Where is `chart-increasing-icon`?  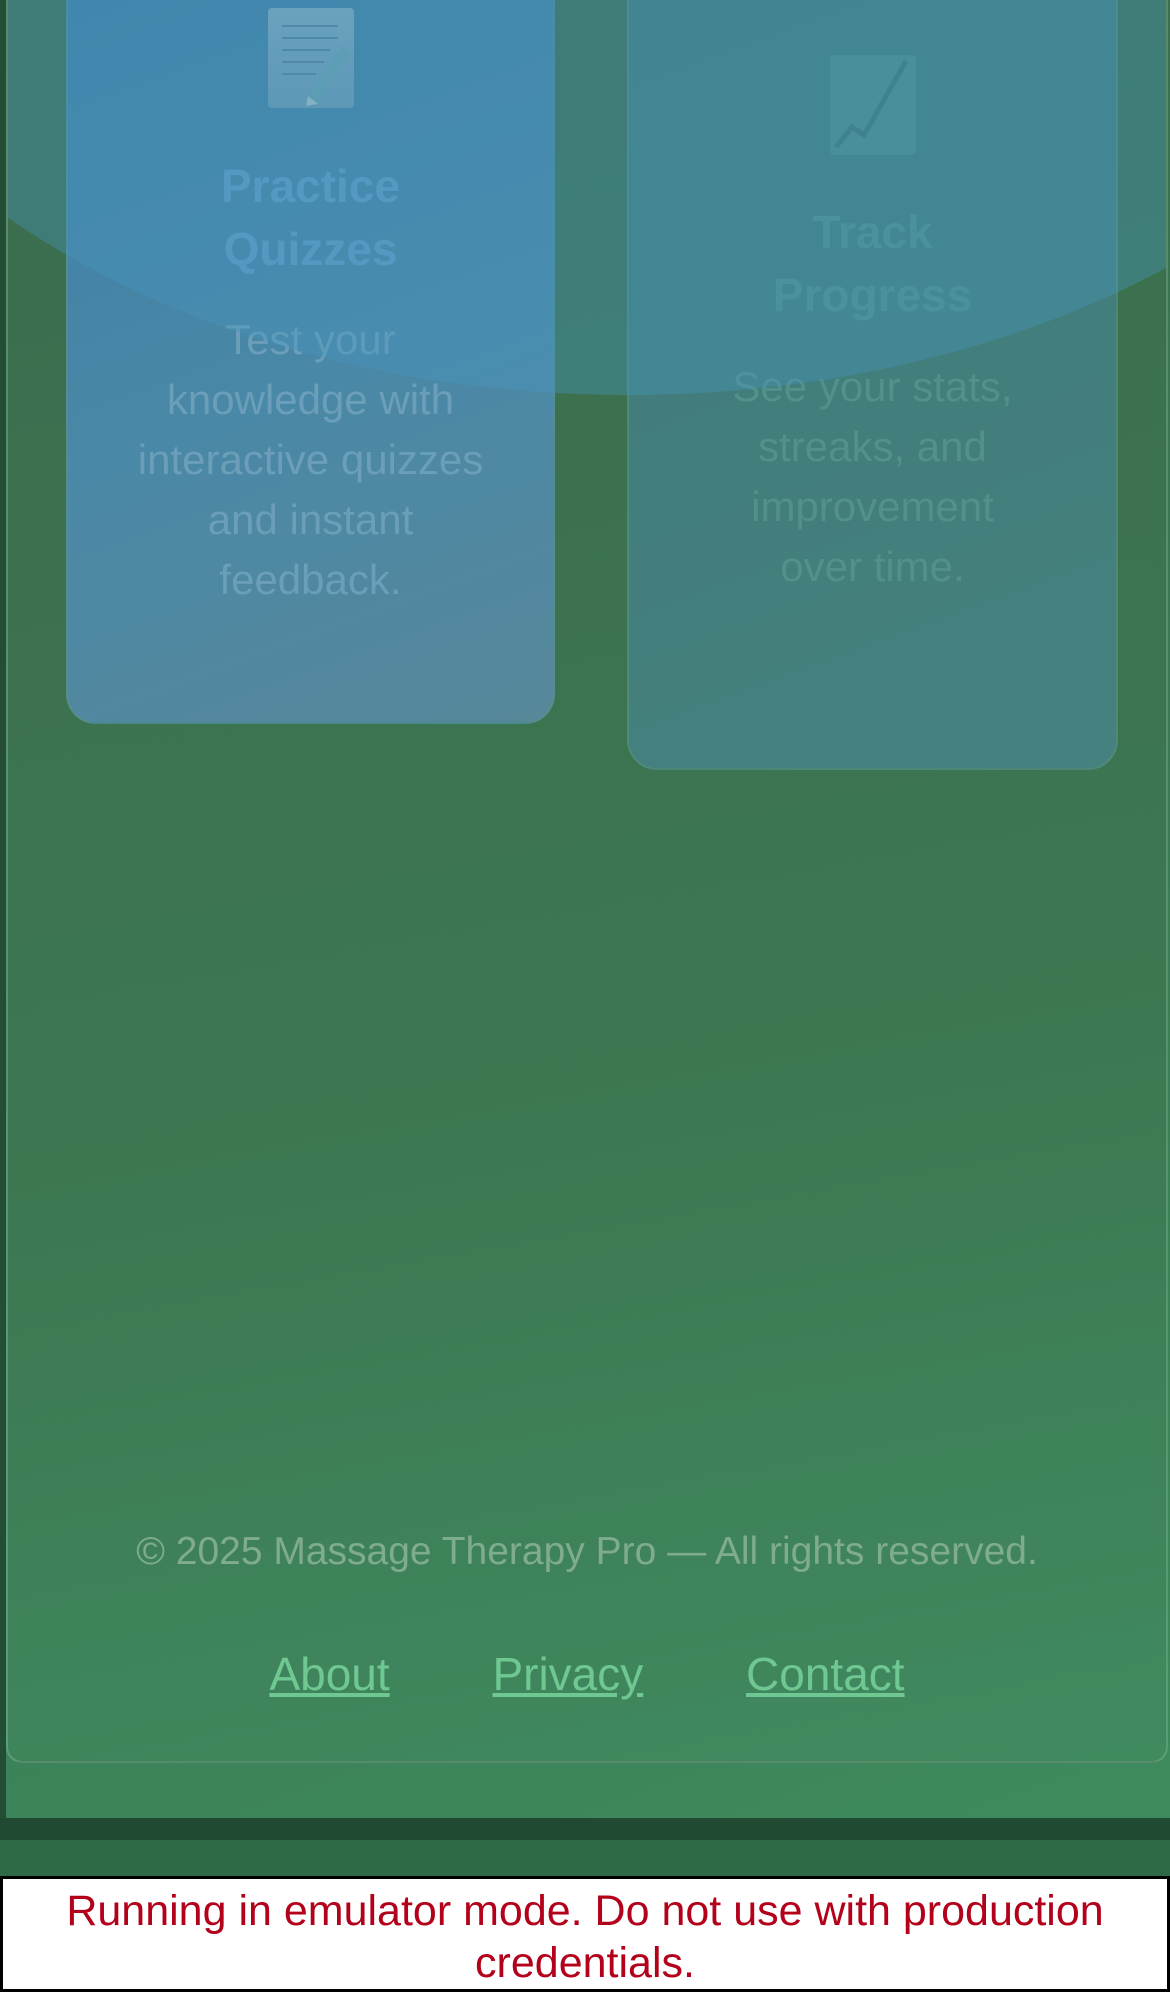
chart-increasing-icon is located at coordinates (872, 105).